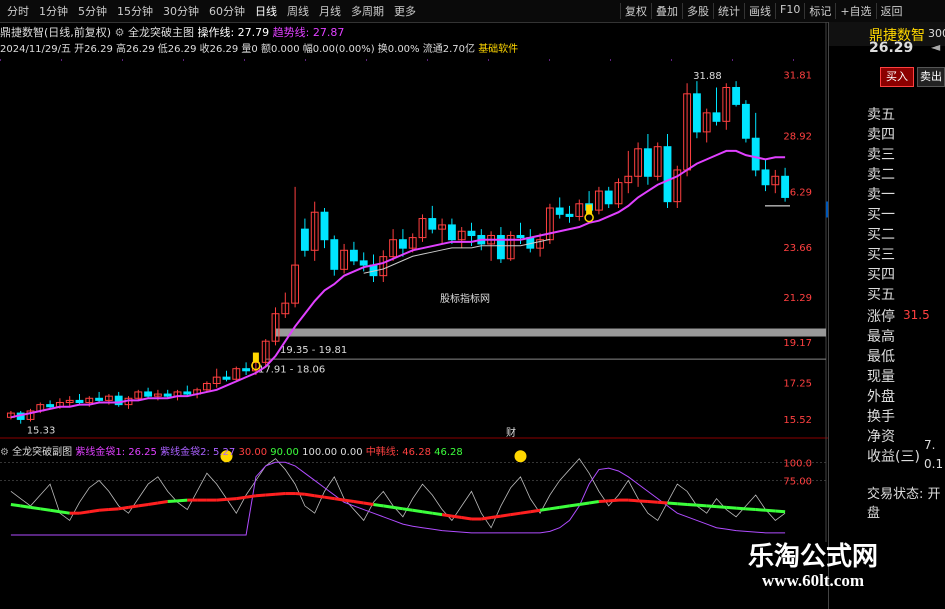  I want to click on period-tab-0: 分时, so click(18, 11).